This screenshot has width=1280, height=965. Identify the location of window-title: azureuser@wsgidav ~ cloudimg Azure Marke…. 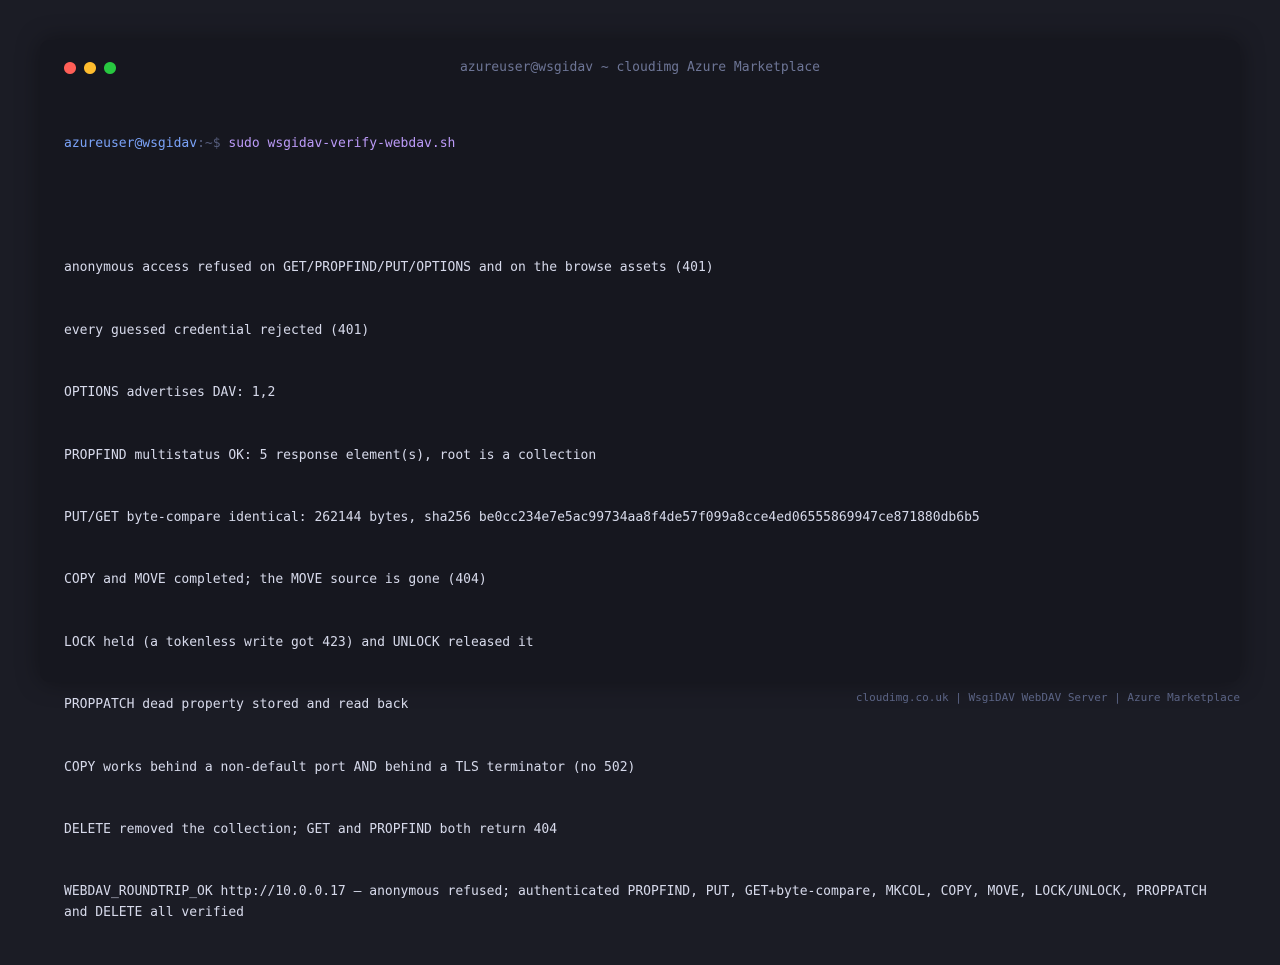
(640, 67).